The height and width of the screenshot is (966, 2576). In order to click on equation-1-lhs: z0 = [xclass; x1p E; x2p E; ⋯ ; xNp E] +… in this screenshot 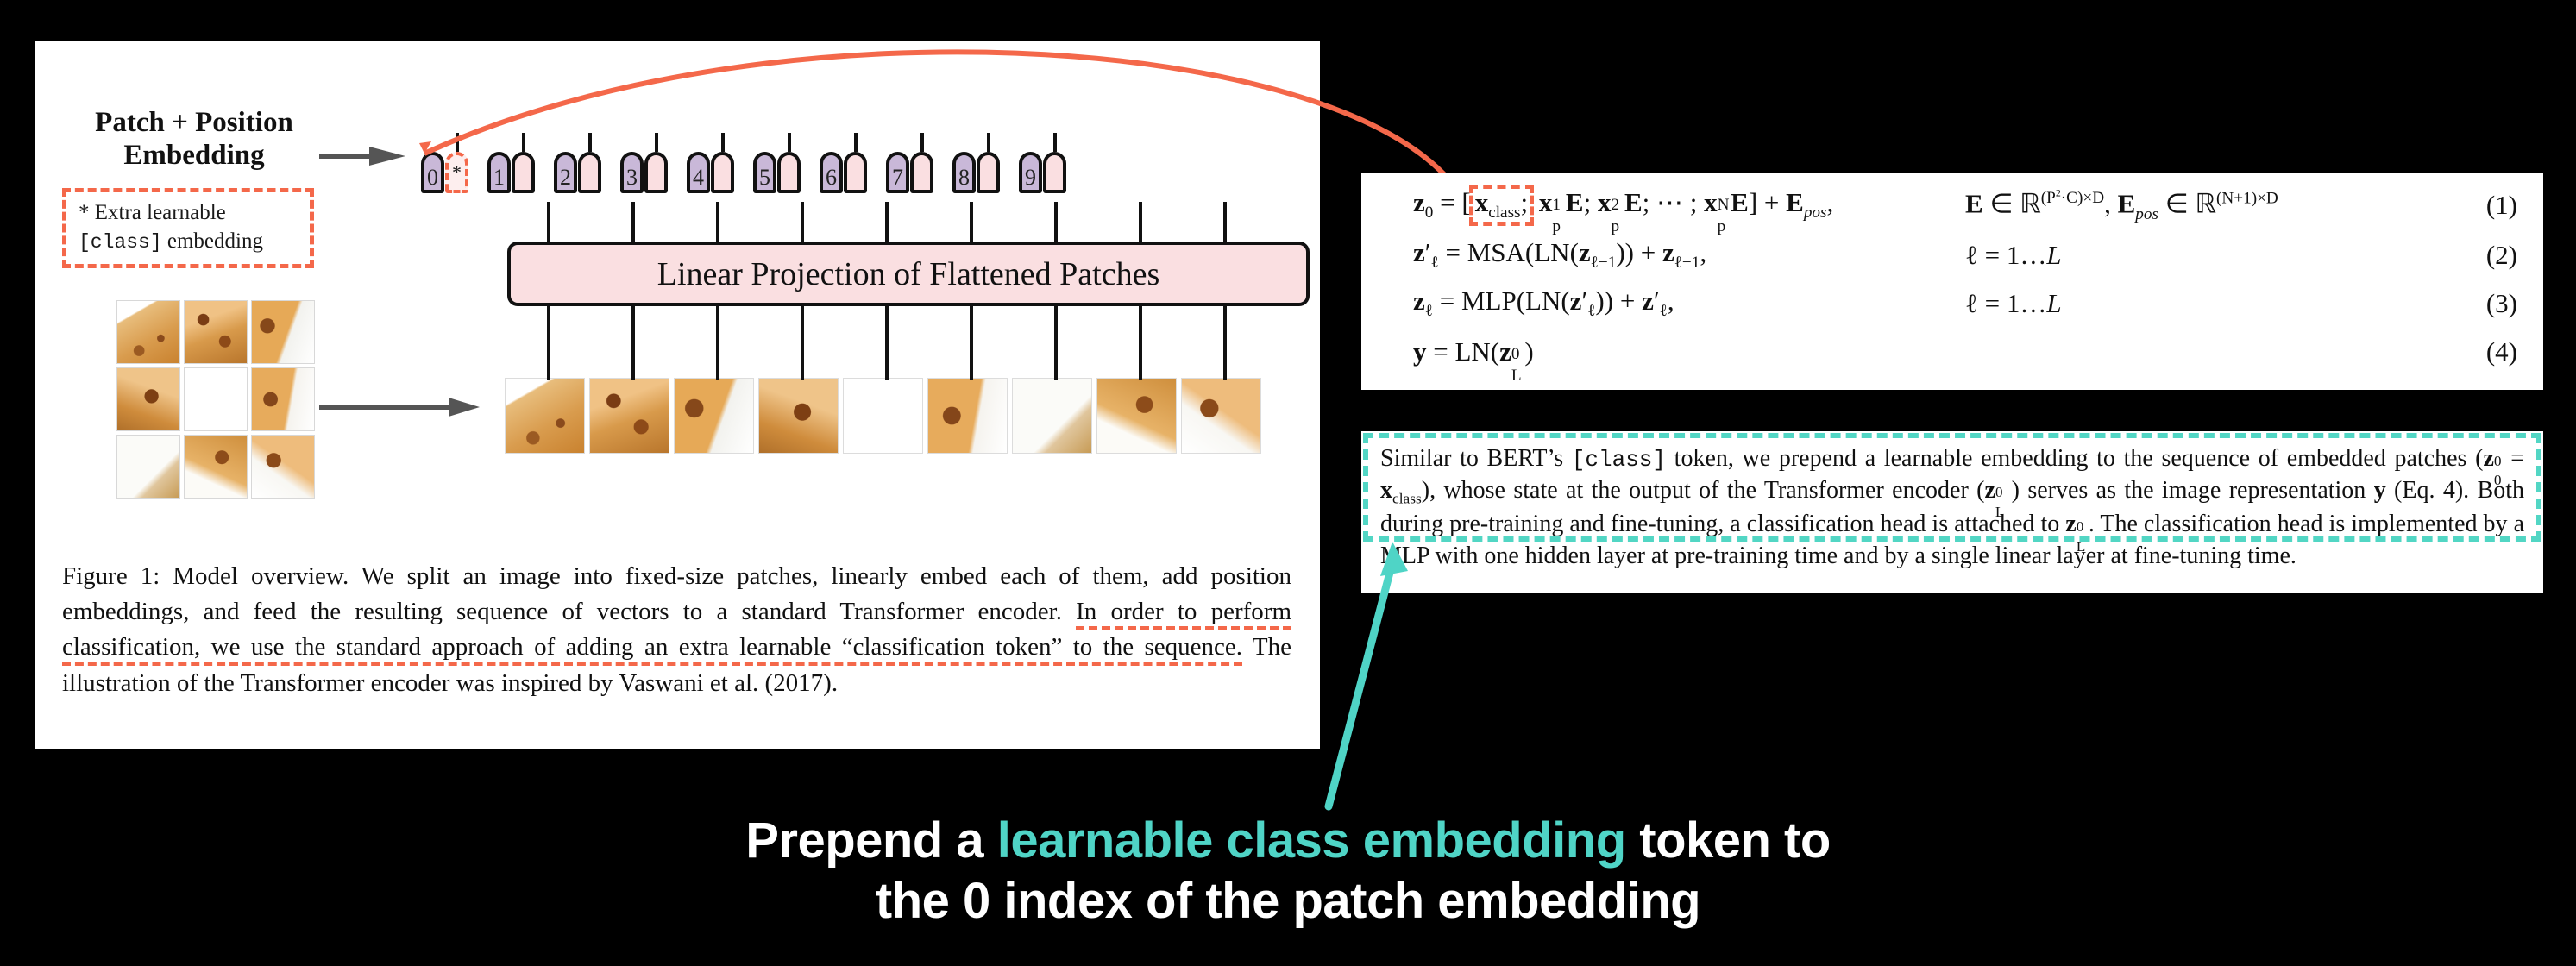, I will do `click(1623, 210)`.